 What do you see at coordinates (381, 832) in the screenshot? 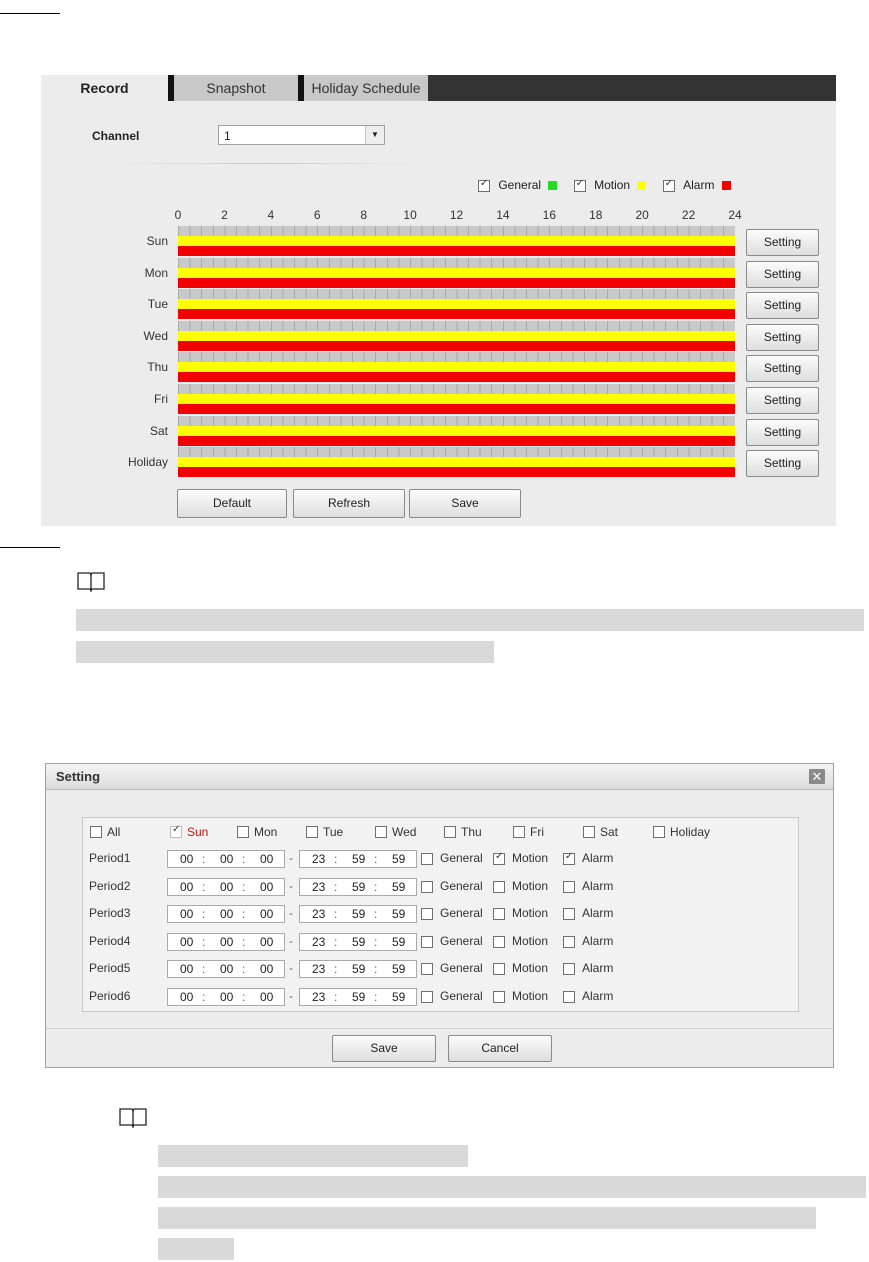
I see `day-checkbox-wed` at bounding box center [381, 832].